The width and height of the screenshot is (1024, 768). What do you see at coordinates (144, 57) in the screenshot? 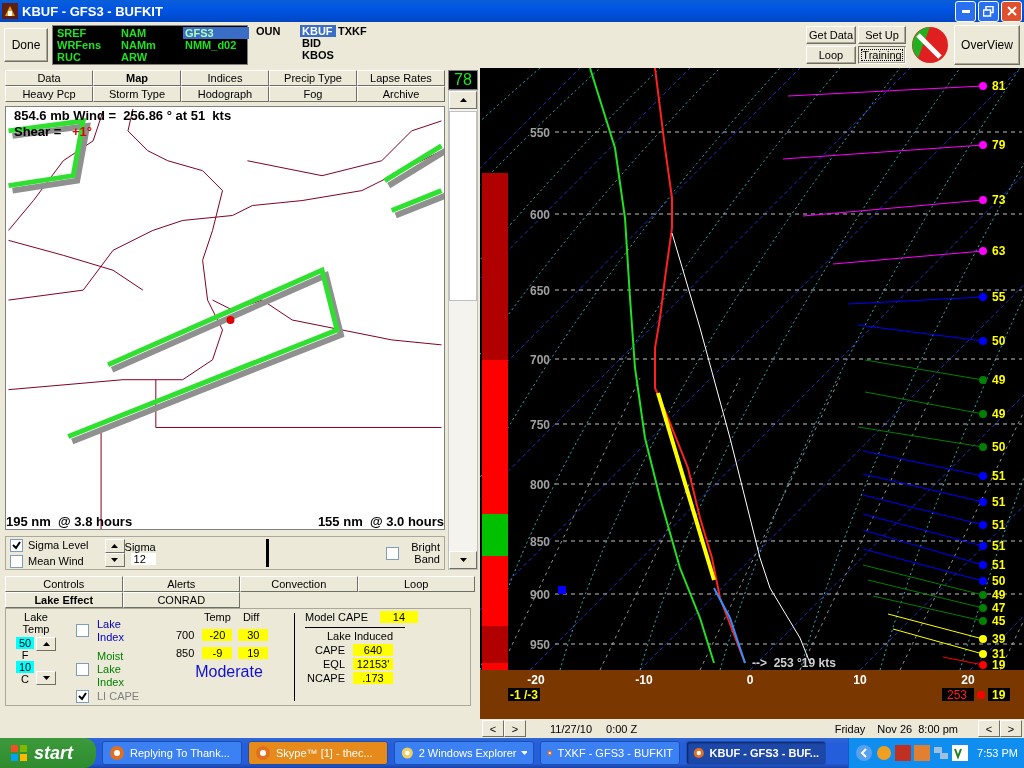
I see `model-item: ARW` at bounding box center [144, 57].